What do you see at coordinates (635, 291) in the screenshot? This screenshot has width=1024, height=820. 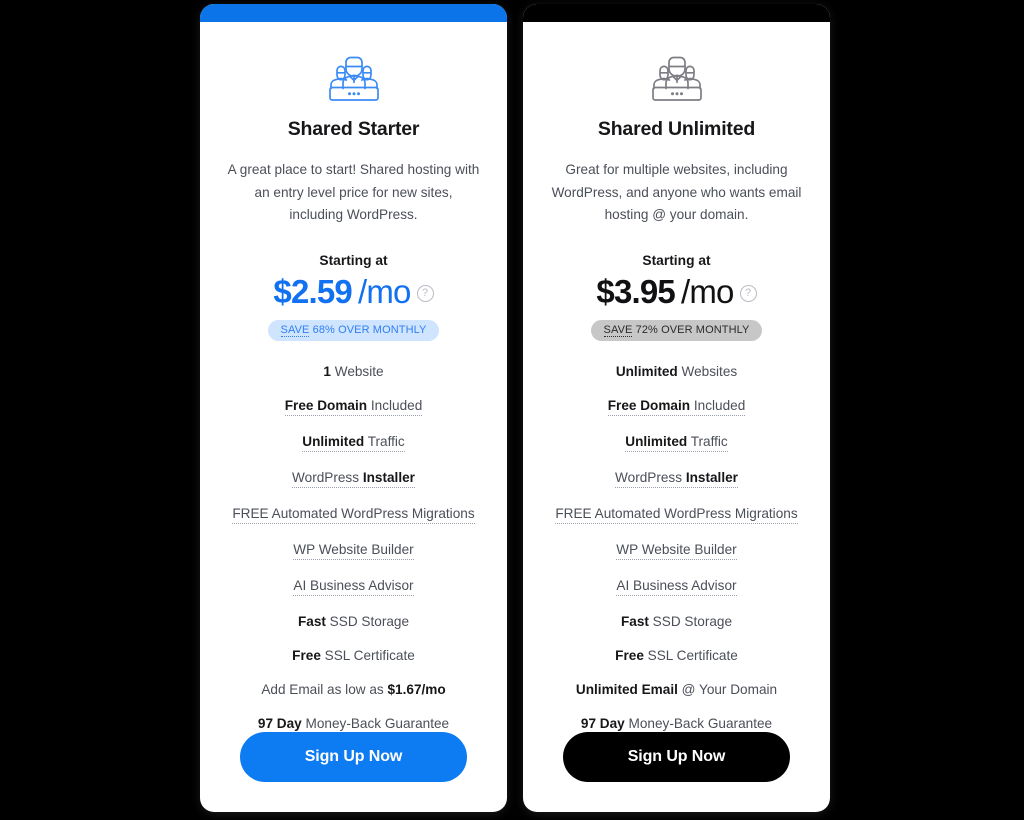 I see `price-amount: $3.95` at bounding box center [635, 291].